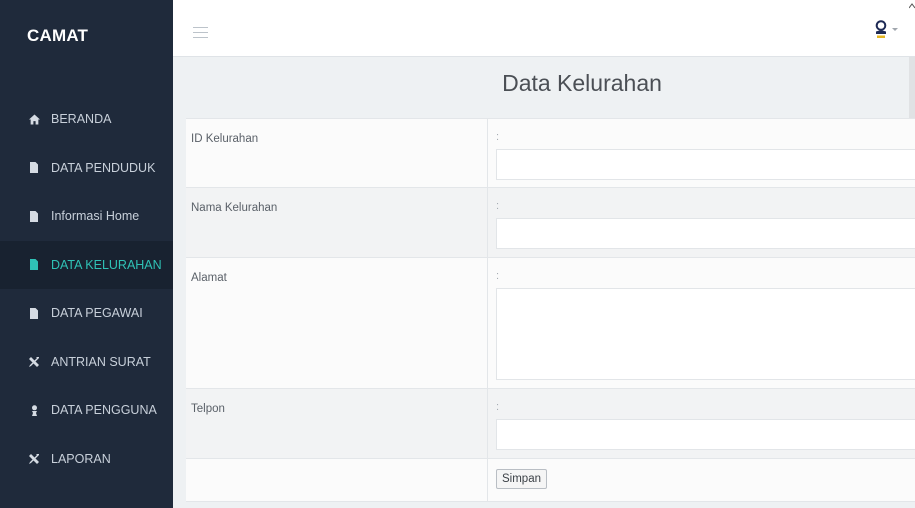  I want to click on sidebar-item-data-pengguna: DATA PENGGUNA, so click(86, 410).